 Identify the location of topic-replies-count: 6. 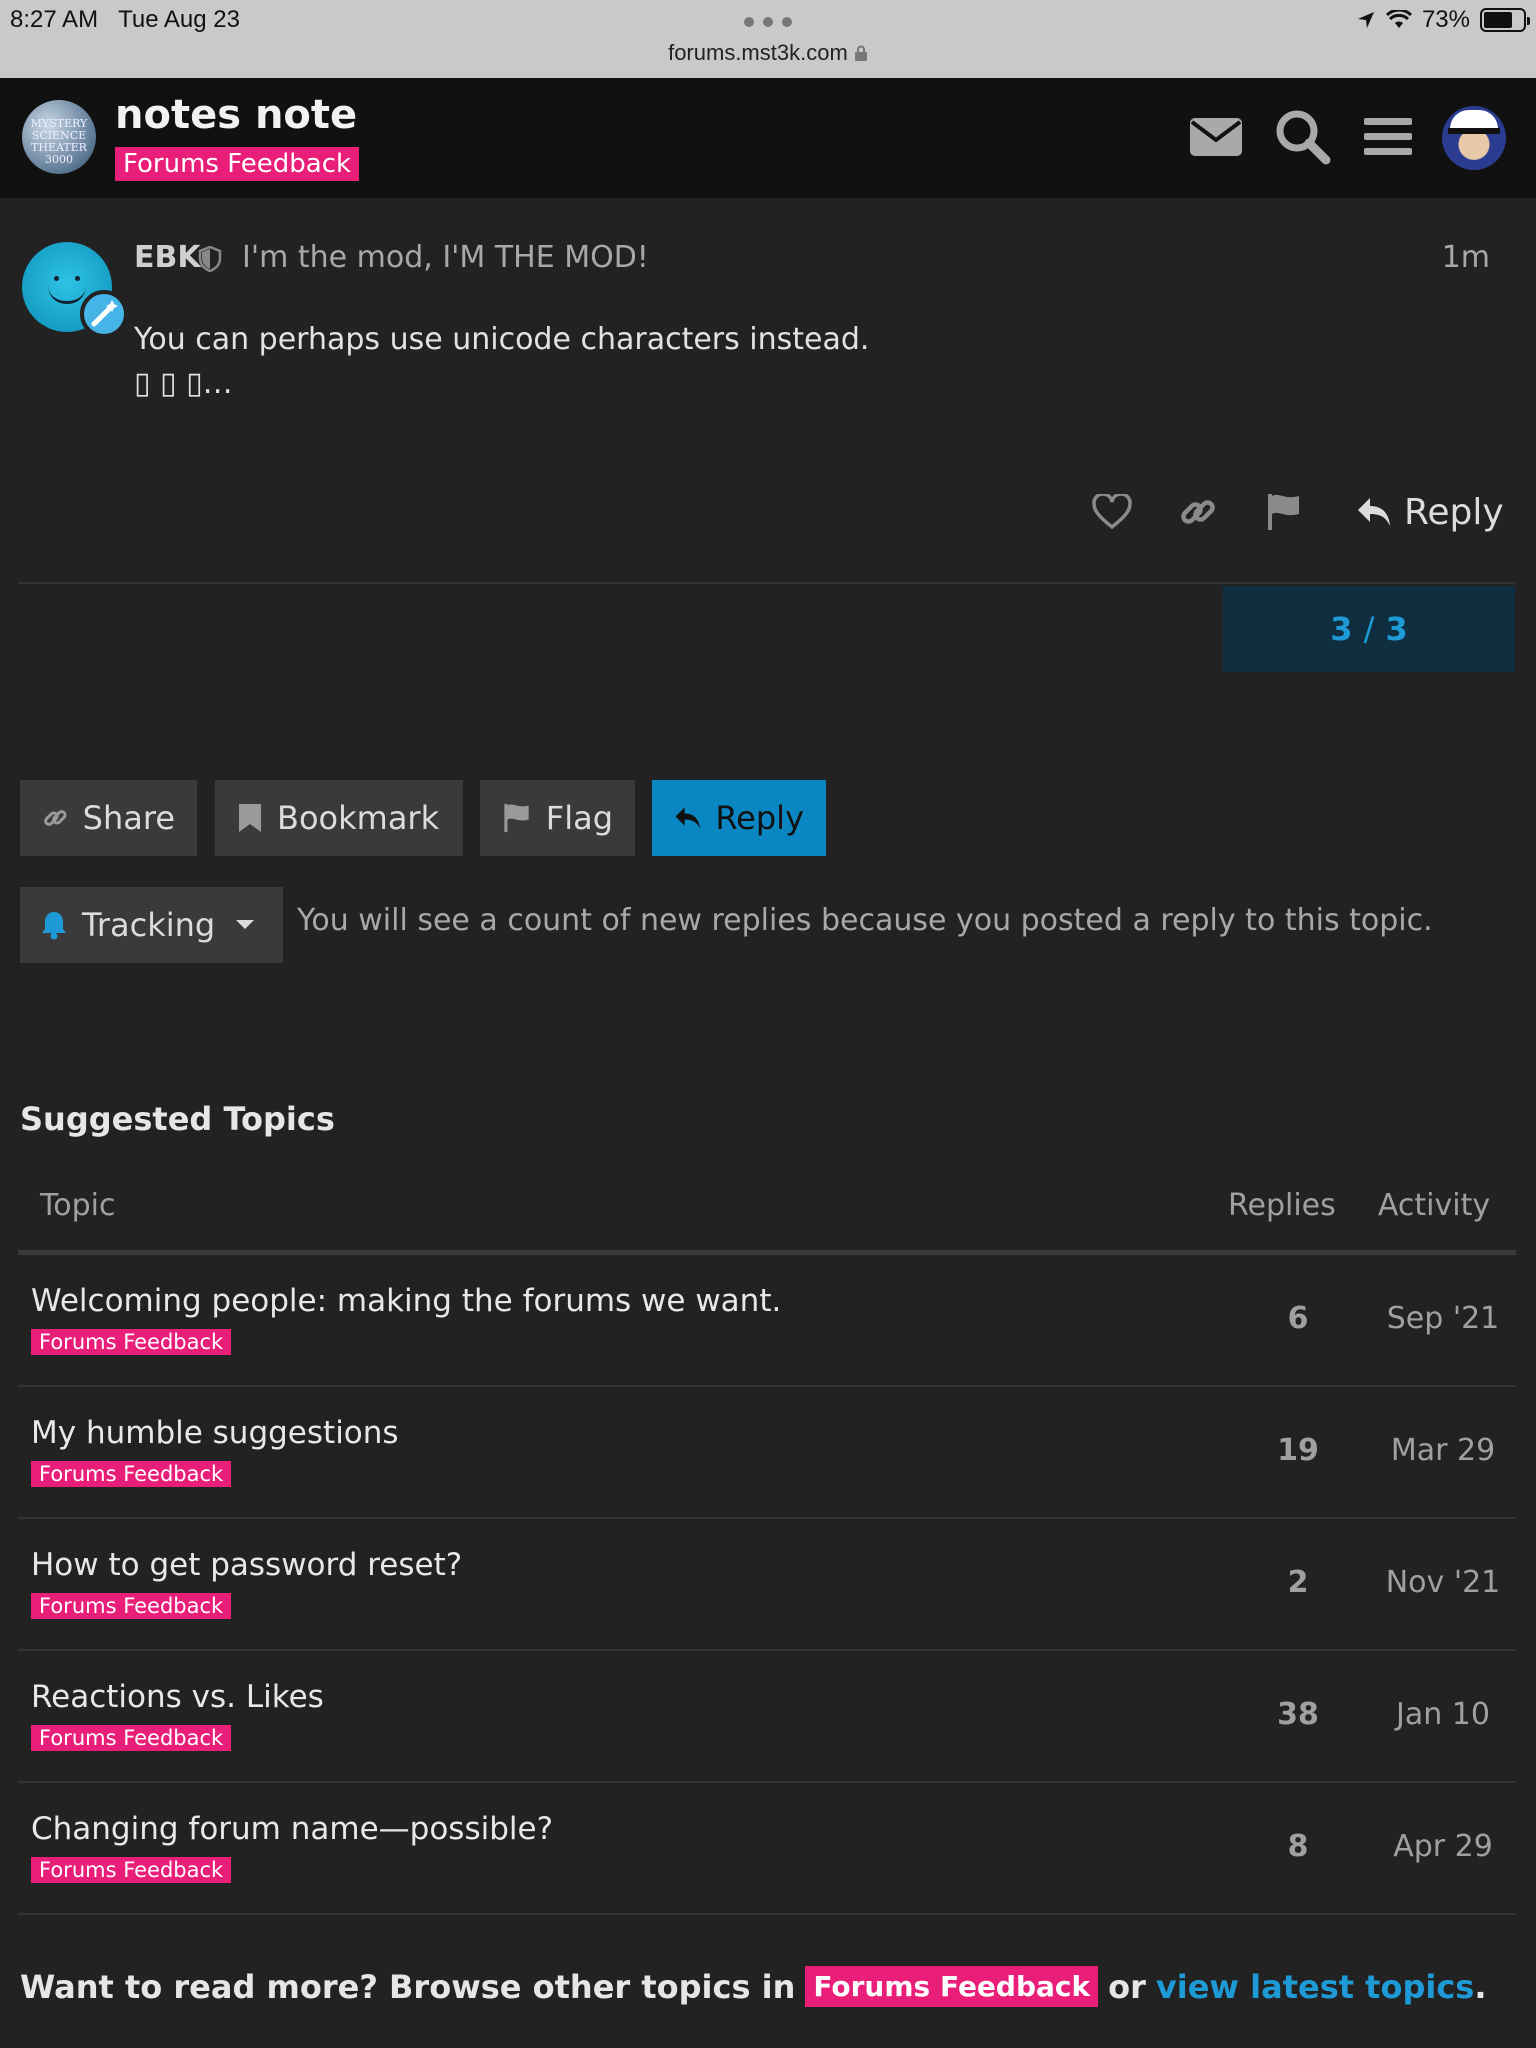
(1298, 1318).